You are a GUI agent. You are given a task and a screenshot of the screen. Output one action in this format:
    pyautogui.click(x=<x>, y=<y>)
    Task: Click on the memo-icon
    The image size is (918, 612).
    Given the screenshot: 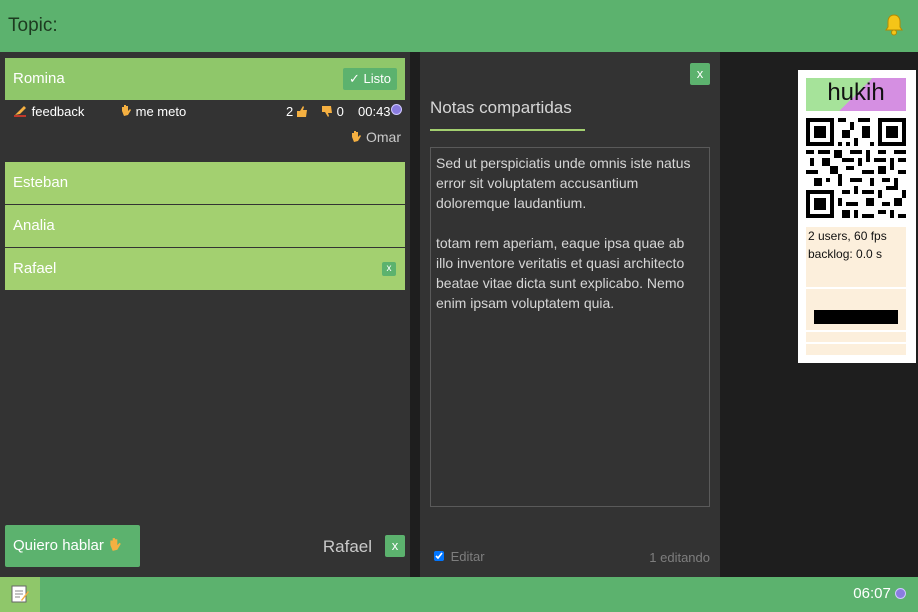 What is the action you would take?
    pyautogui.click(x=20, y=594)
    